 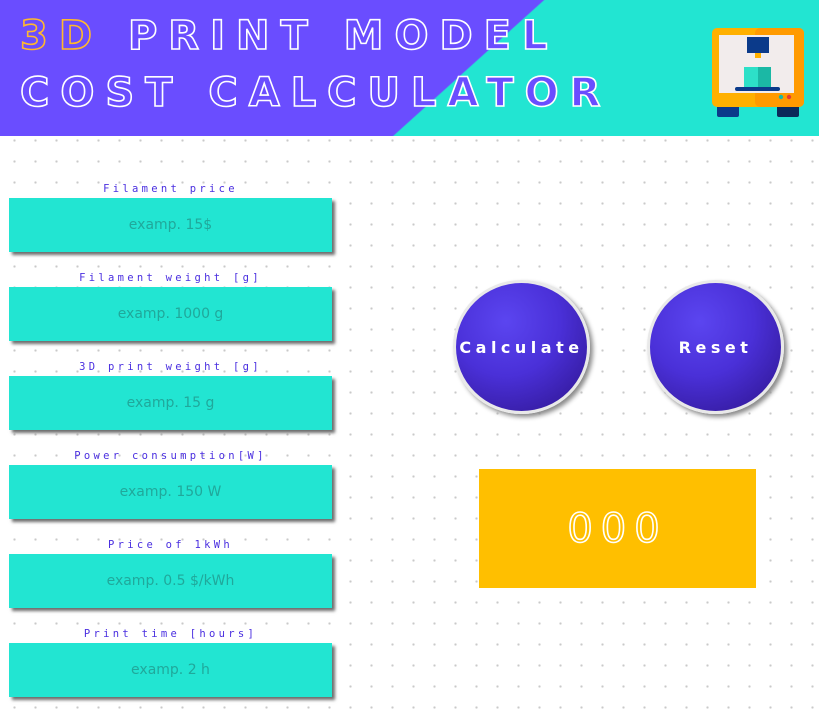 I want to click on print-time-label: Print time [hours], so click(x=170, y=634).